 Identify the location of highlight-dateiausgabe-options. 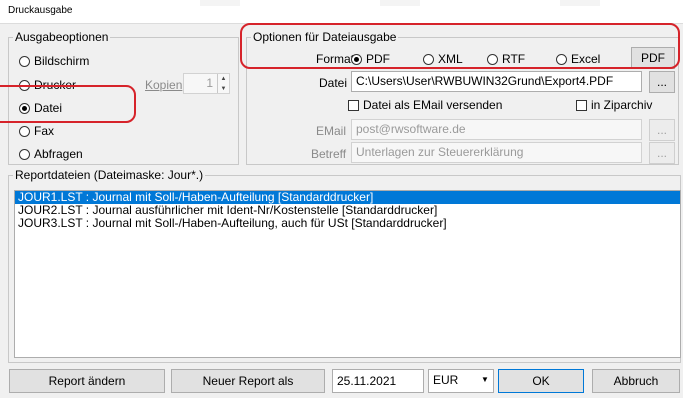
(460, 46).